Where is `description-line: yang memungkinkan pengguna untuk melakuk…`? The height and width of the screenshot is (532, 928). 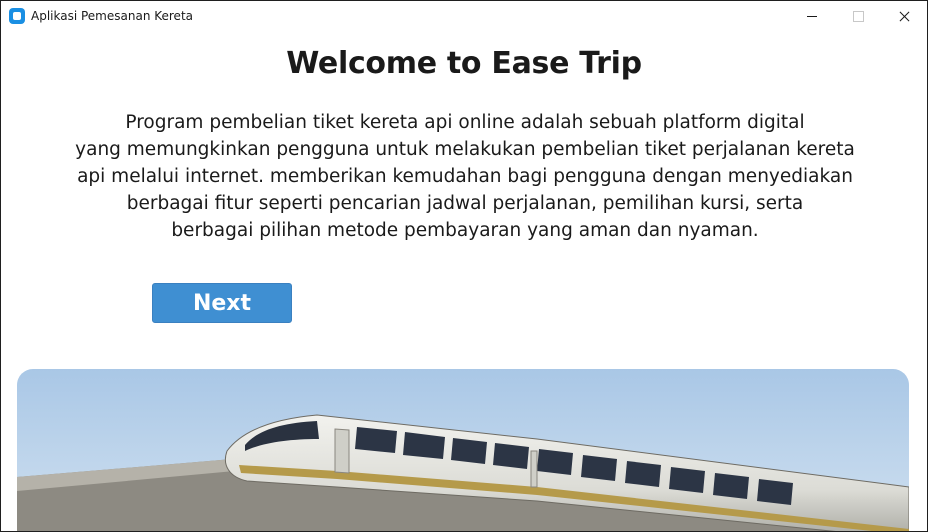 description-line: yang memungkinkan pengguna untuk melakuk… is located at coordinates (465, 149).